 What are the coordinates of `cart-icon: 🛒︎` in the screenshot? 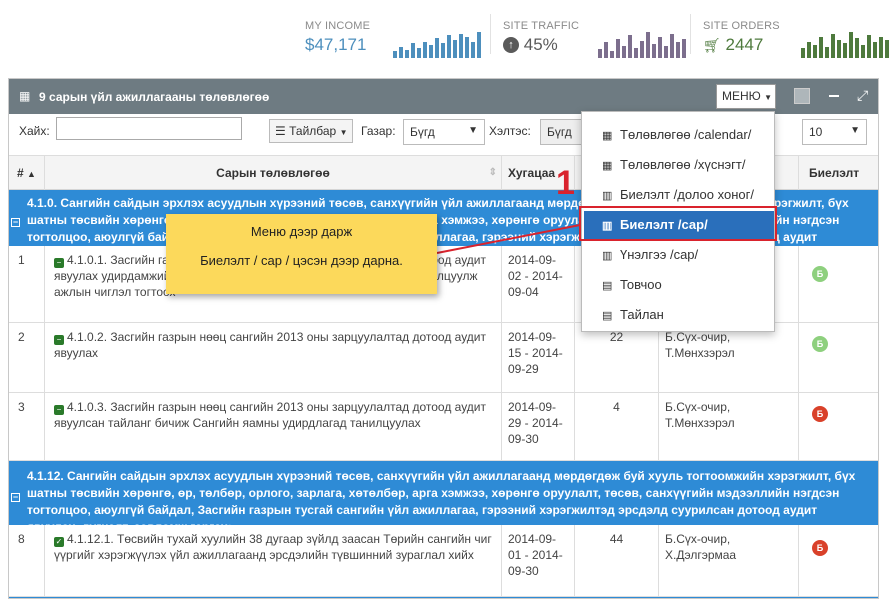 It's located at (712, 45).